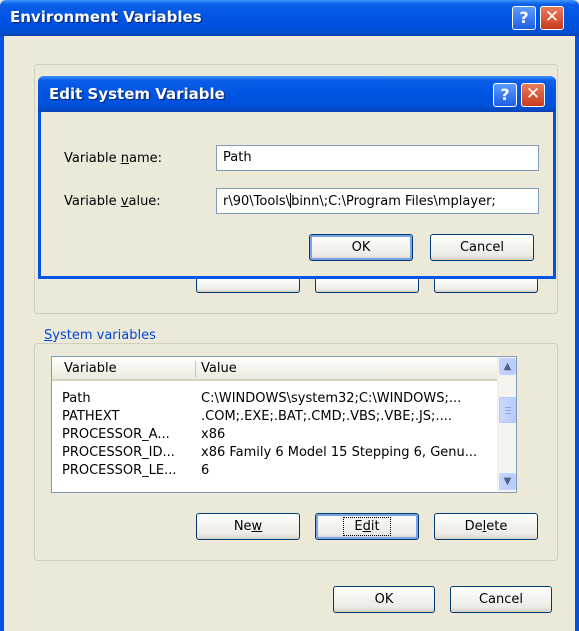  What do you see at coordinates (91, 416) in the screenshot?
I see `row-variable: PATHEXT` at bounding box center [91, 416].